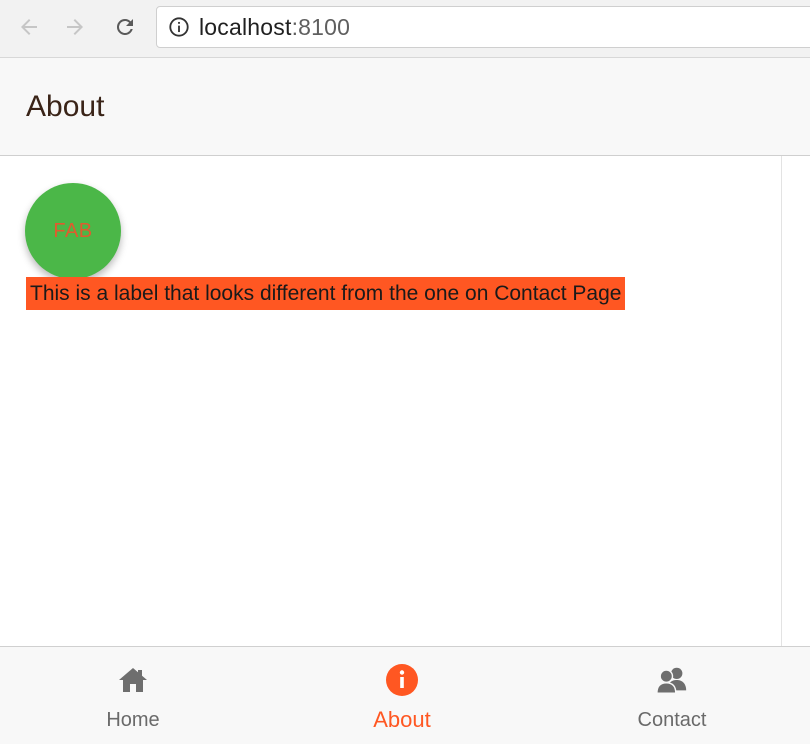 The height and width of the screenshot is (745, 810). What do you see at coordinates (795, 401) in the screenshot?
I see `scrollbar` at bounding box center [795, 401].